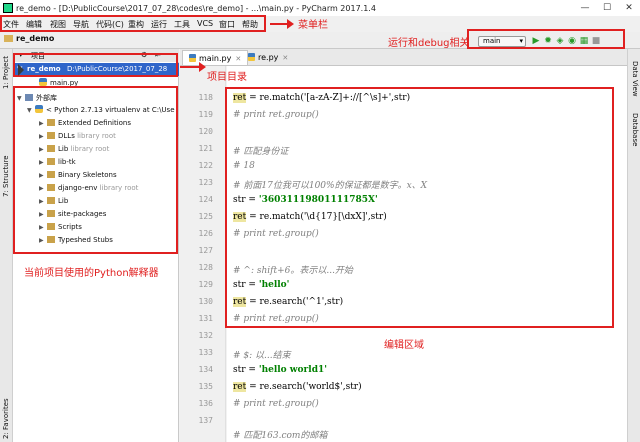 The height and width of the screenshot is (442, 640). What do you see at coordinates (205, 284) in the screenshot?
I see `line-number: 129` at bounding box center [205, 284].